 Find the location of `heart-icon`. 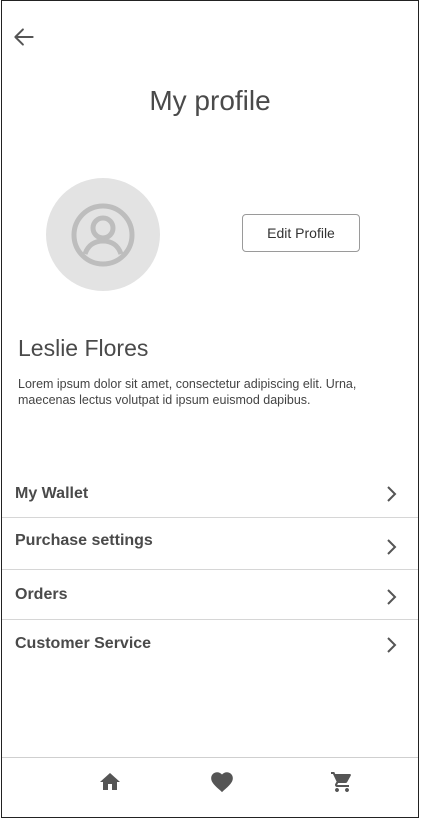

heart-icon is located at coordinates (222, 782).